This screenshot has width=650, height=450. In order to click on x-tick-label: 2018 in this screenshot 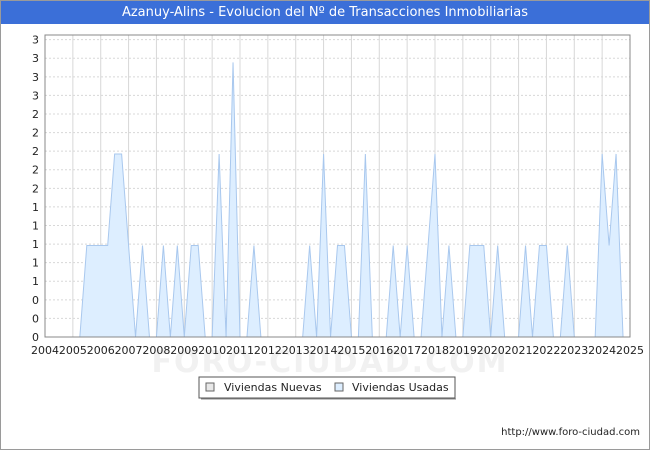, I will do `click(435, 350)`.